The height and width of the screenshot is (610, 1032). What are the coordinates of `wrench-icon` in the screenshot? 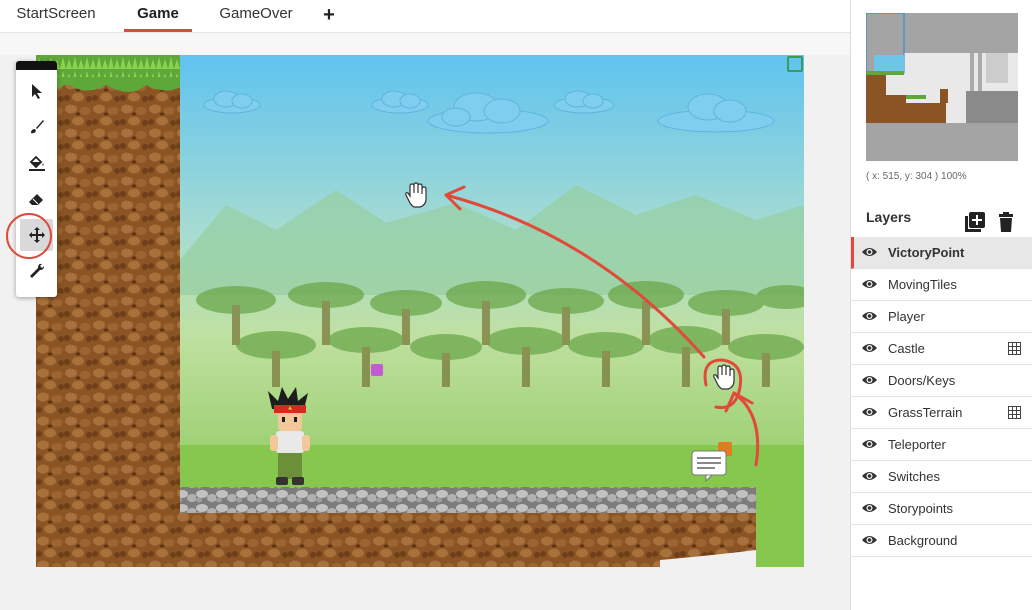 It's located at (36, 270).